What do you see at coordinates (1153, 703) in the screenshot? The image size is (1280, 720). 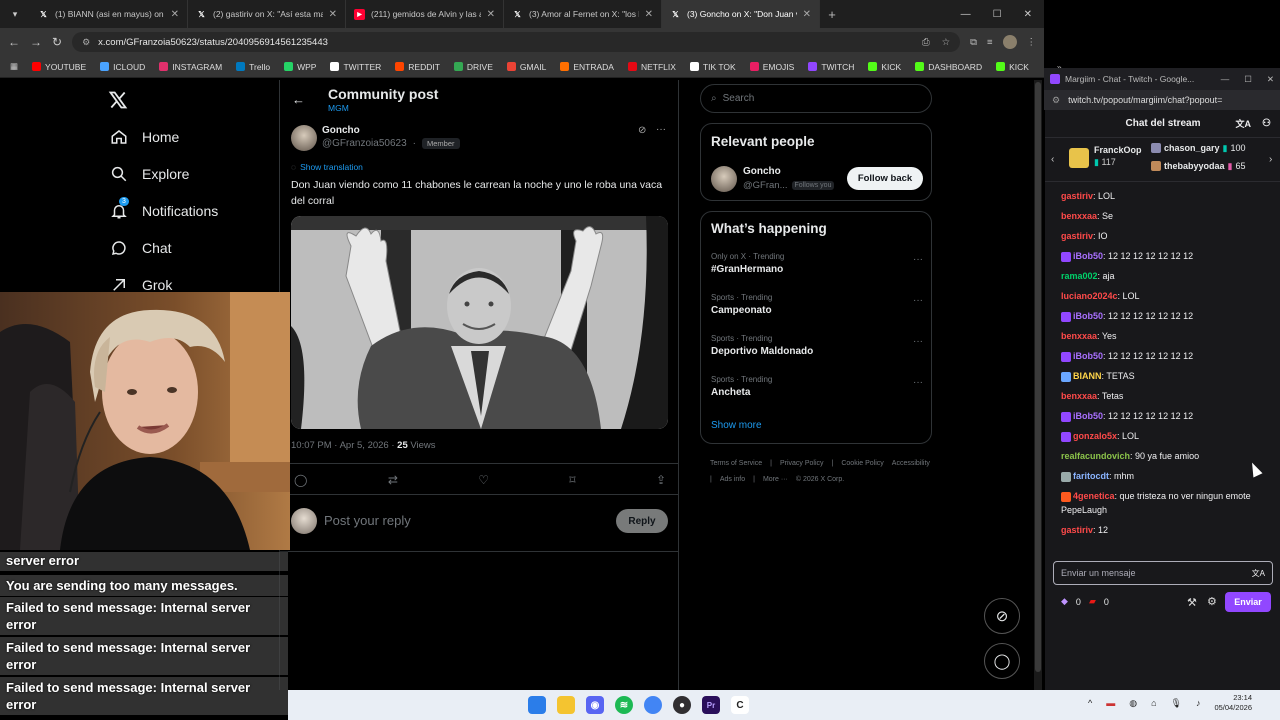 I see `tray-network-icon: ⌂` at bounding box center [1153, 703].